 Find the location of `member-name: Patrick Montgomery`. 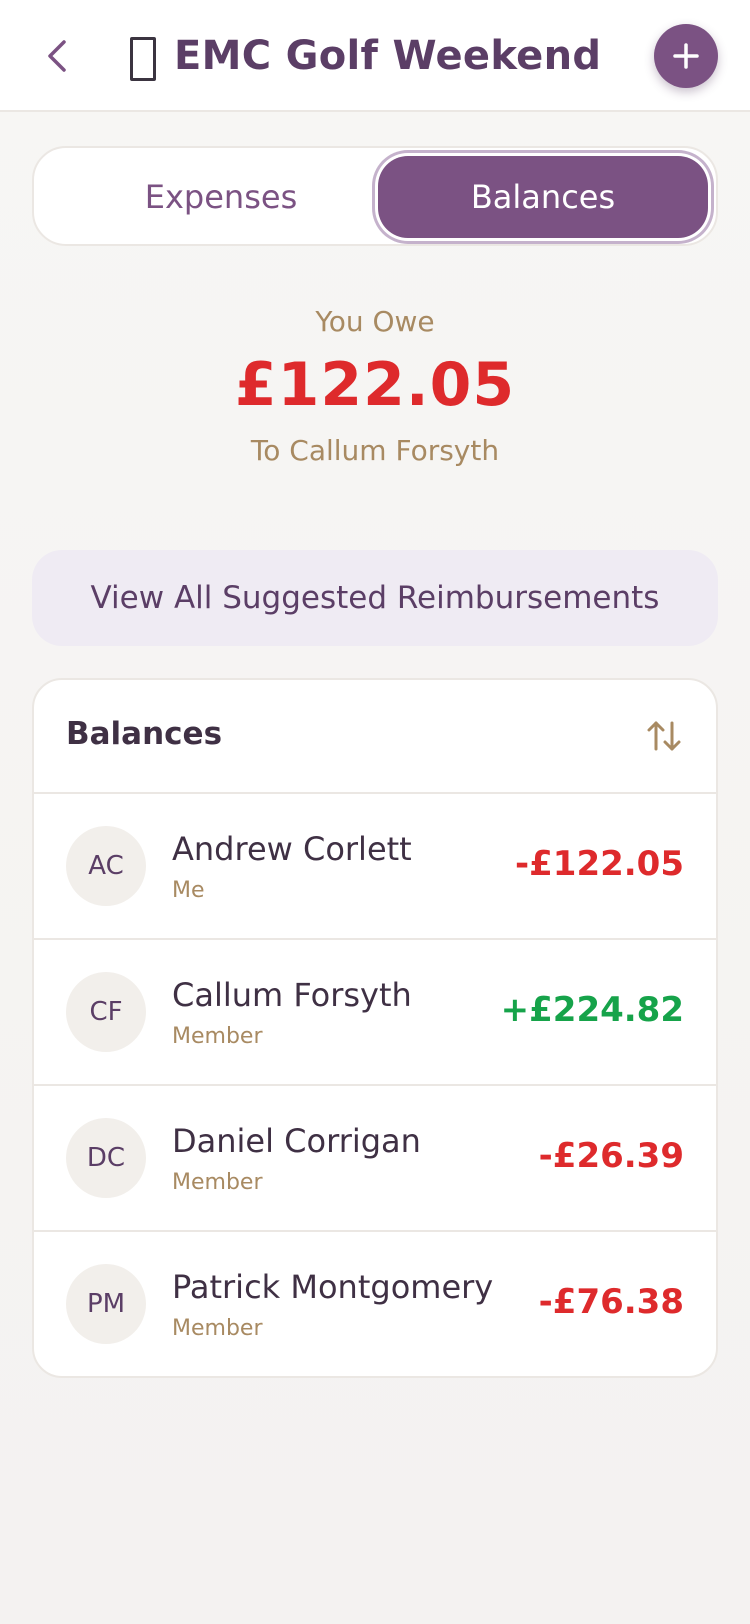

member-name: Patrick Montgomery is located at coordinates (333, 1287).